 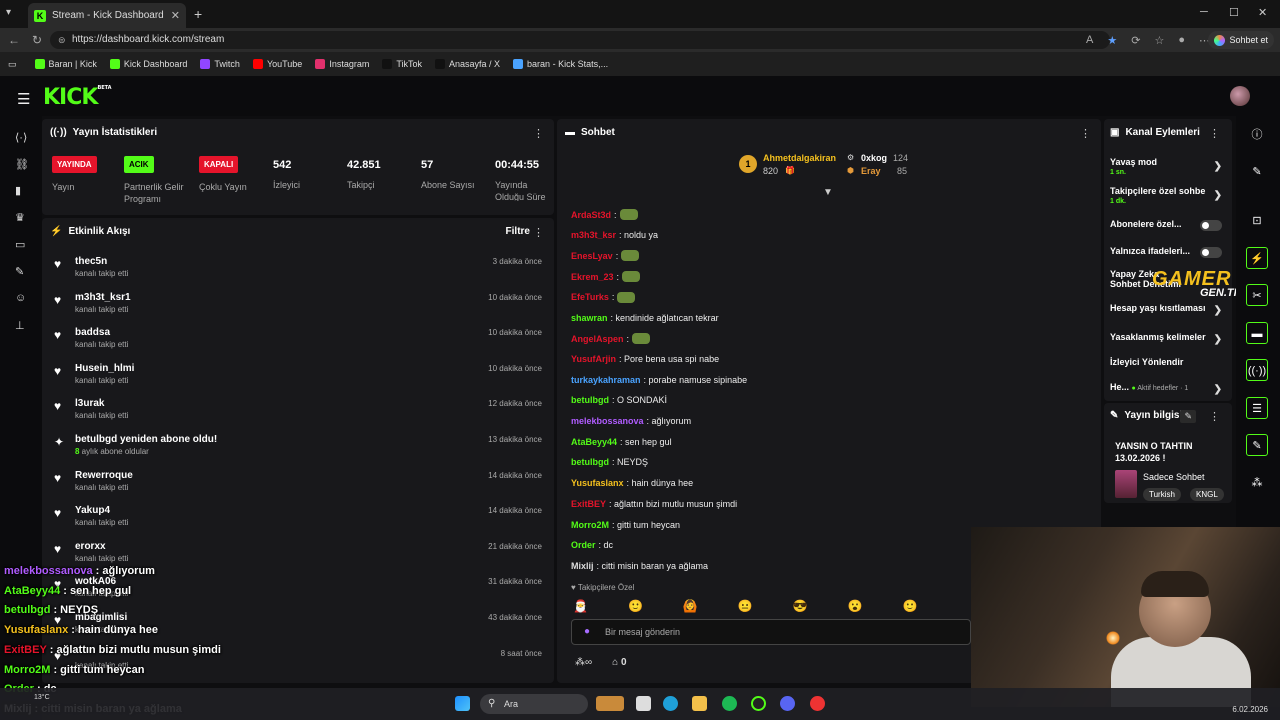 I want to click on clip-icon: ✂, so click(x=1257, y=295).